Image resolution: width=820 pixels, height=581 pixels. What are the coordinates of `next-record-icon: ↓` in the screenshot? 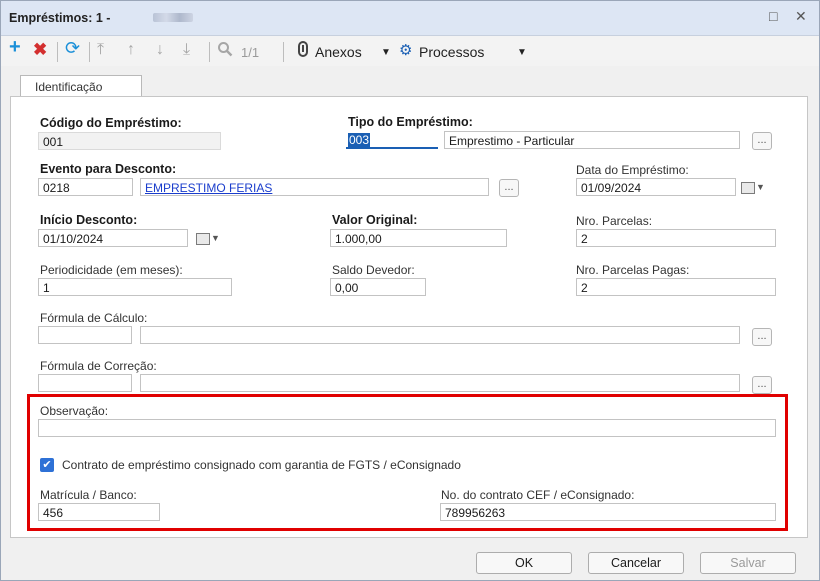 It's located at (160, 50).